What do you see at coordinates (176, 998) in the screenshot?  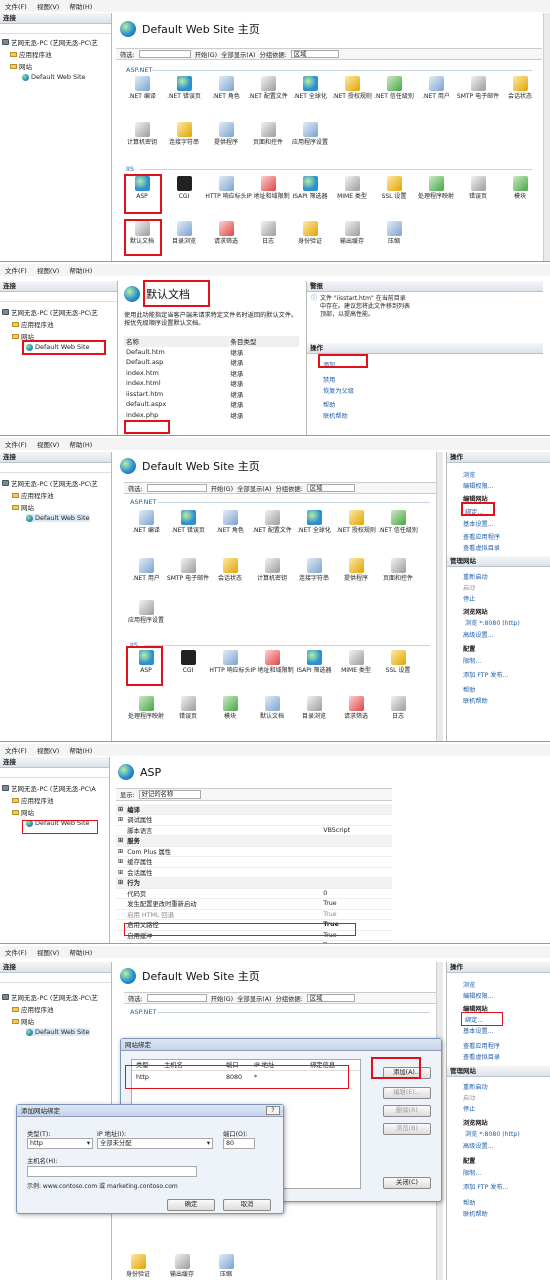 I see `filter-input` at bounding box center [176, 998].